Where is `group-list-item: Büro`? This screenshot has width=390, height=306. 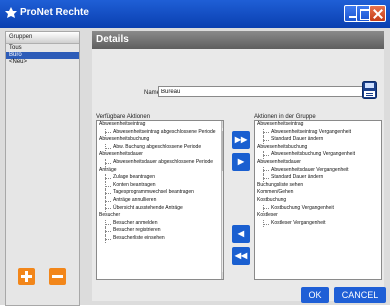 group-list-item: Büro is located at coordinates (42, 55).